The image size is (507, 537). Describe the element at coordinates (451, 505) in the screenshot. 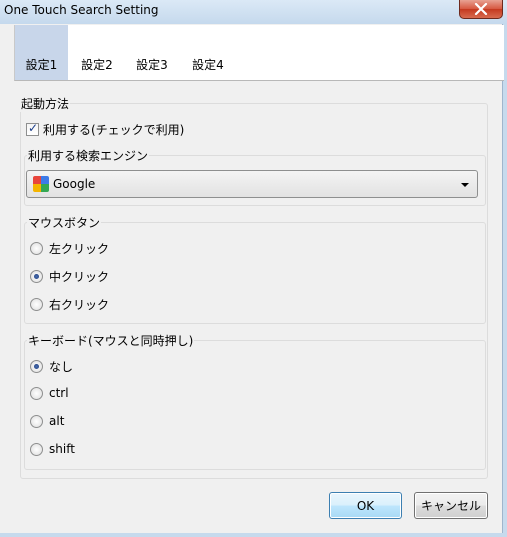

I see `cancel-button: キャンセル` at that location.